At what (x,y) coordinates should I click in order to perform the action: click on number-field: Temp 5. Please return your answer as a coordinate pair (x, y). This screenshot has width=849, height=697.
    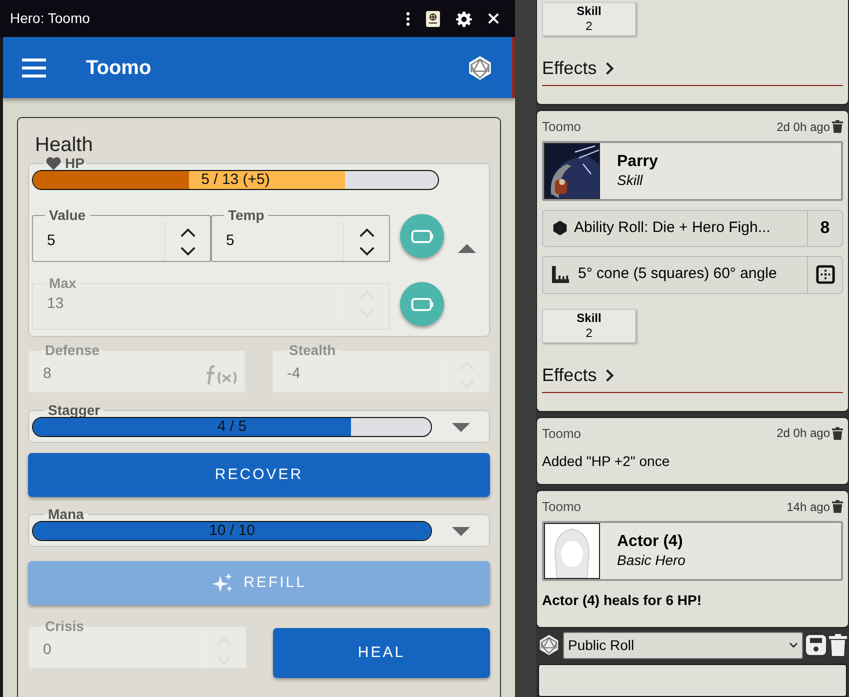
    Looking at the image, I should click on (300, 235).